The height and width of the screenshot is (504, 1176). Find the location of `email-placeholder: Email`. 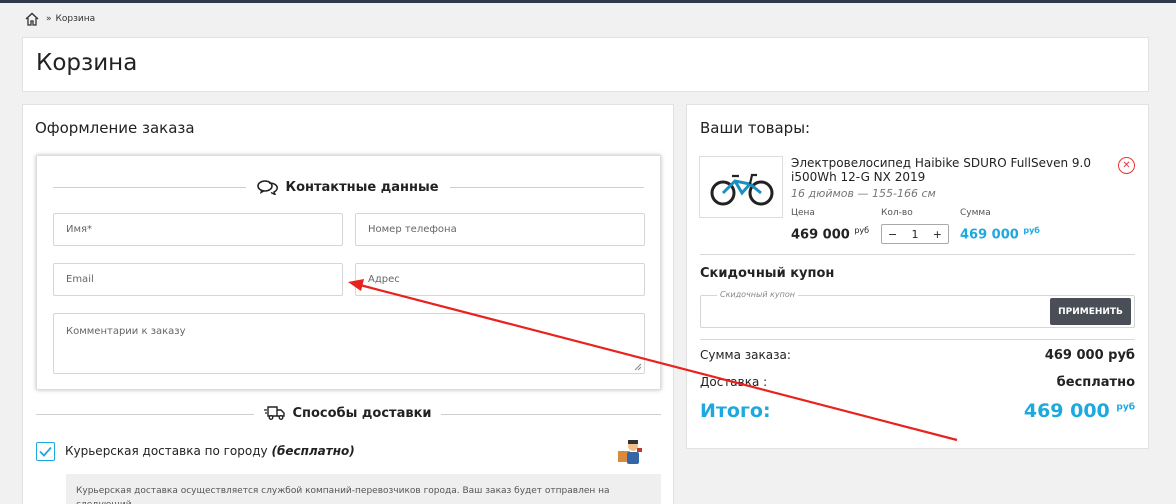

email-placeholder: Email is located at coordinates (80, 279).